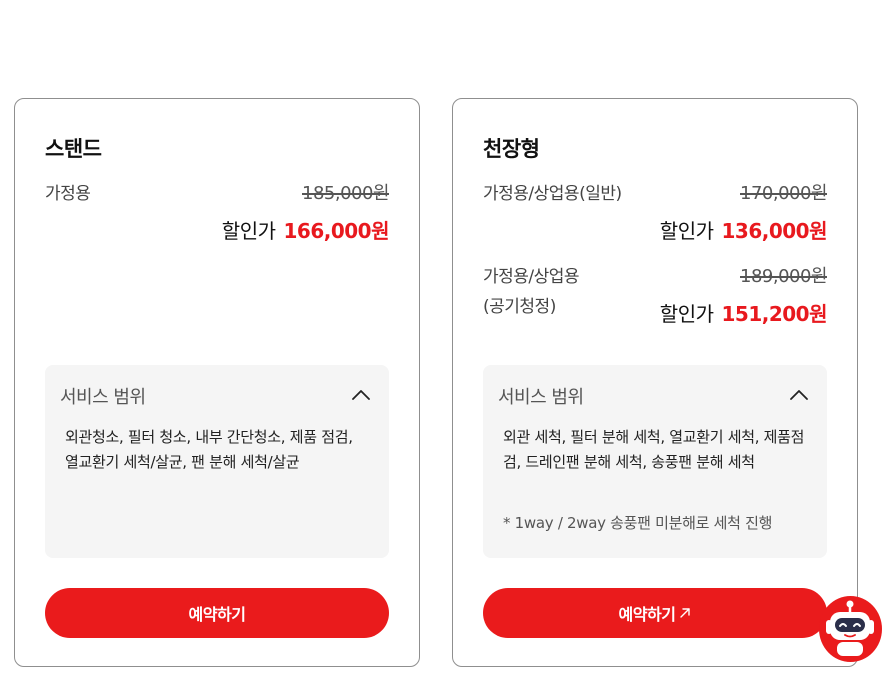 This screenshot has width=882, height=673. I want to click on price-row: 가정용 185,000원 할인가 166,000원, so click(217, 214).